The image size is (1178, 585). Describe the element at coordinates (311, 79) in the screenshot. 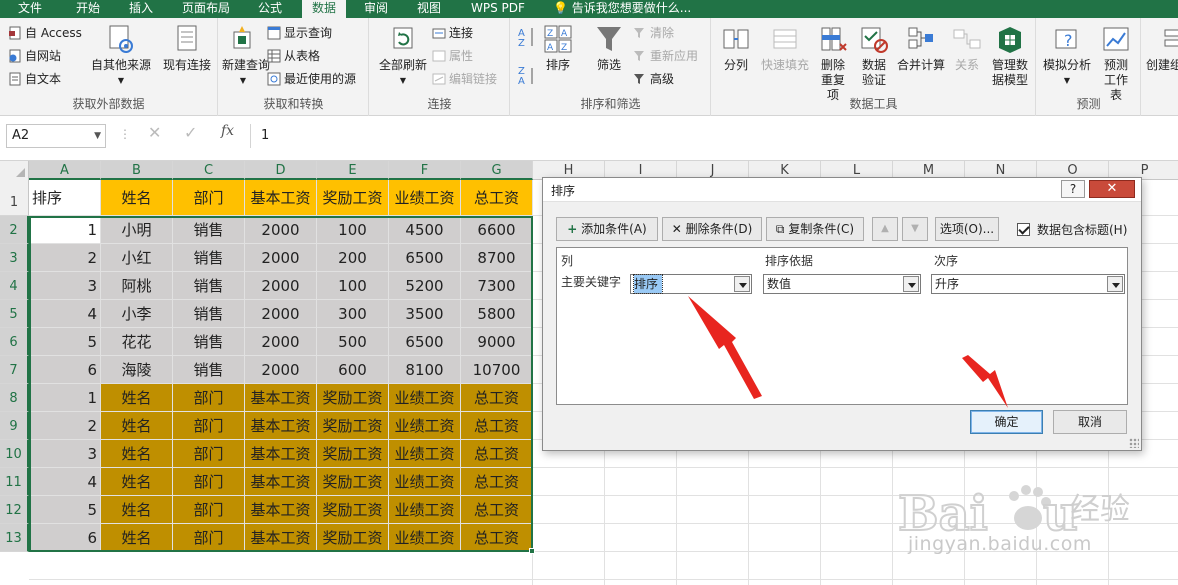

I see `recent-sources-button: 最近使用的源` at that location.